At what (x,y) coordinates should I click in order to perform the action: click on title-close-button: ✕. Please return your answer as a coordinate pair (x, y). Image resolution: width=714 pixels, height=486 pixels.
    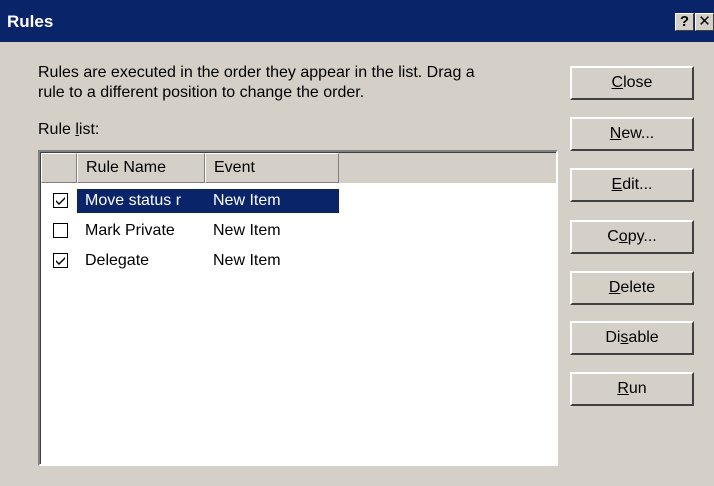
    Looking at the image, I should click on (704, 22).